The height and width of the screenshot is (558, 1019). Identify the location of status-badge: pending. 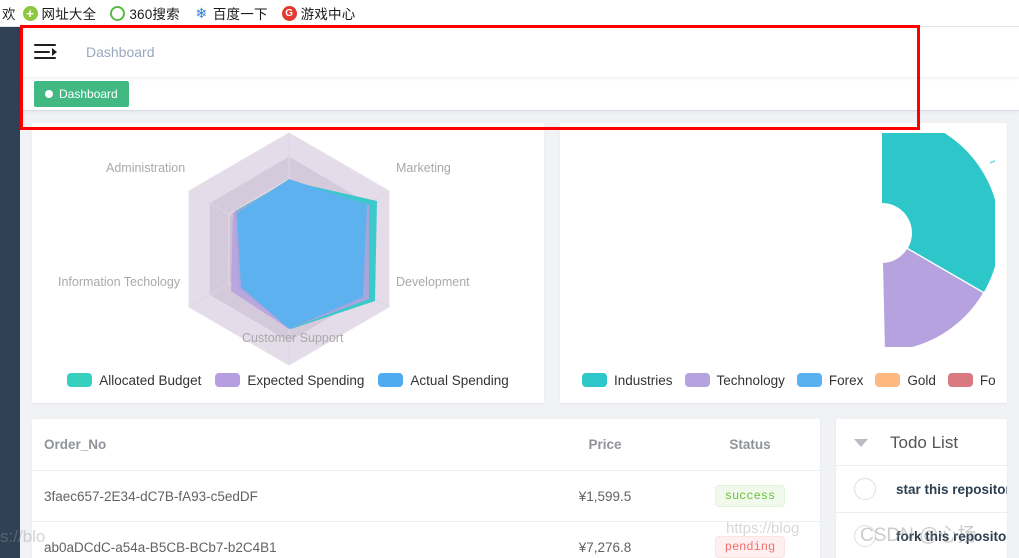
(750, 547).